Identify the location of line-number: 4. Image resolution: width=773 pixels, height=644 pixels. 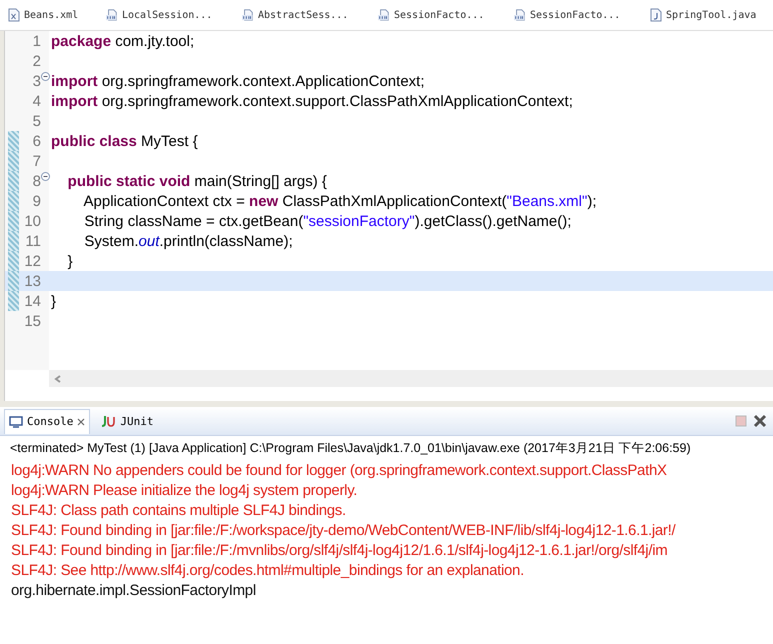
(36, 101).